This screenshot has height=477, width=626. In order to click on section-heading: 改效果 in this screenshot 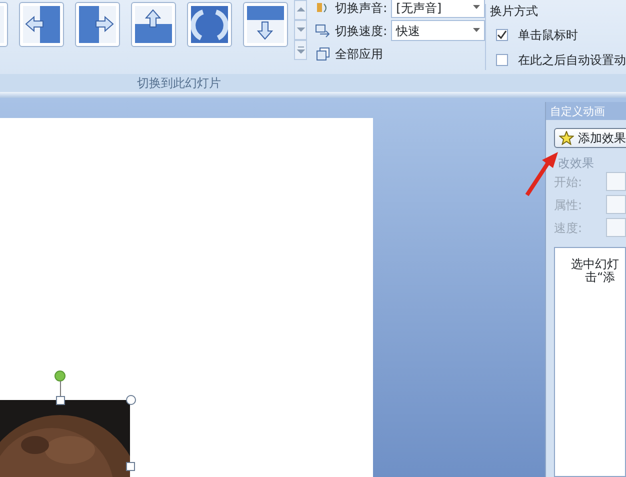, I will do `click(576, 163)`.